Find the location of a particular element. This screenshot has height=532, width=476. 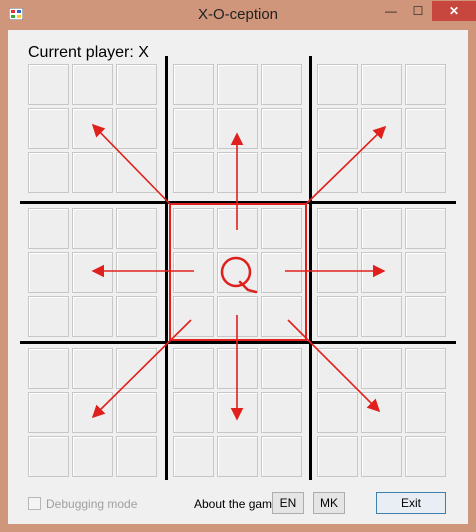

close-button: ✕ is located at coordinates (454, 11).